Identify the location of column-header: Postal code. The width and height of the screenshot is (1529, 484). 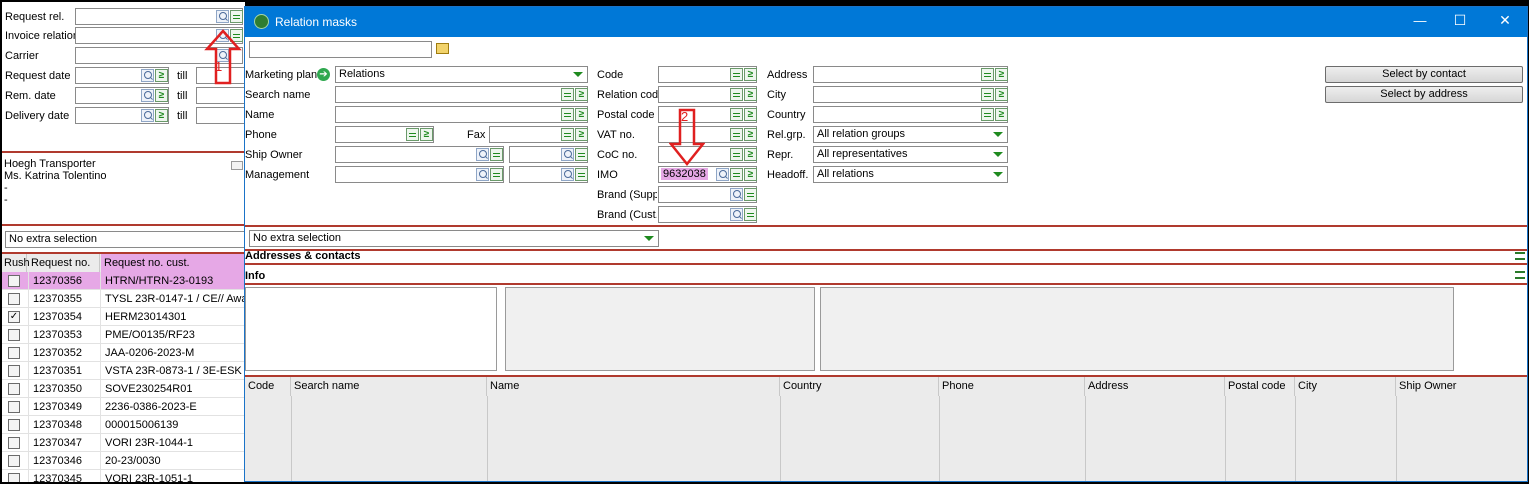
(1260, 386).